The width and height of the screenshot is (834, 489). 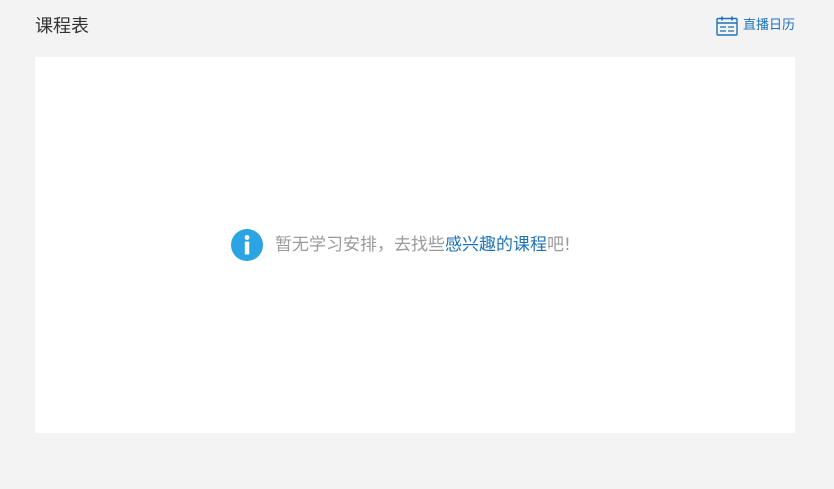 What do you see at coordinates (415, 28) in the screenshot?
I see `page-header: 课程表 直播日历` at bounding box center [415, 28].